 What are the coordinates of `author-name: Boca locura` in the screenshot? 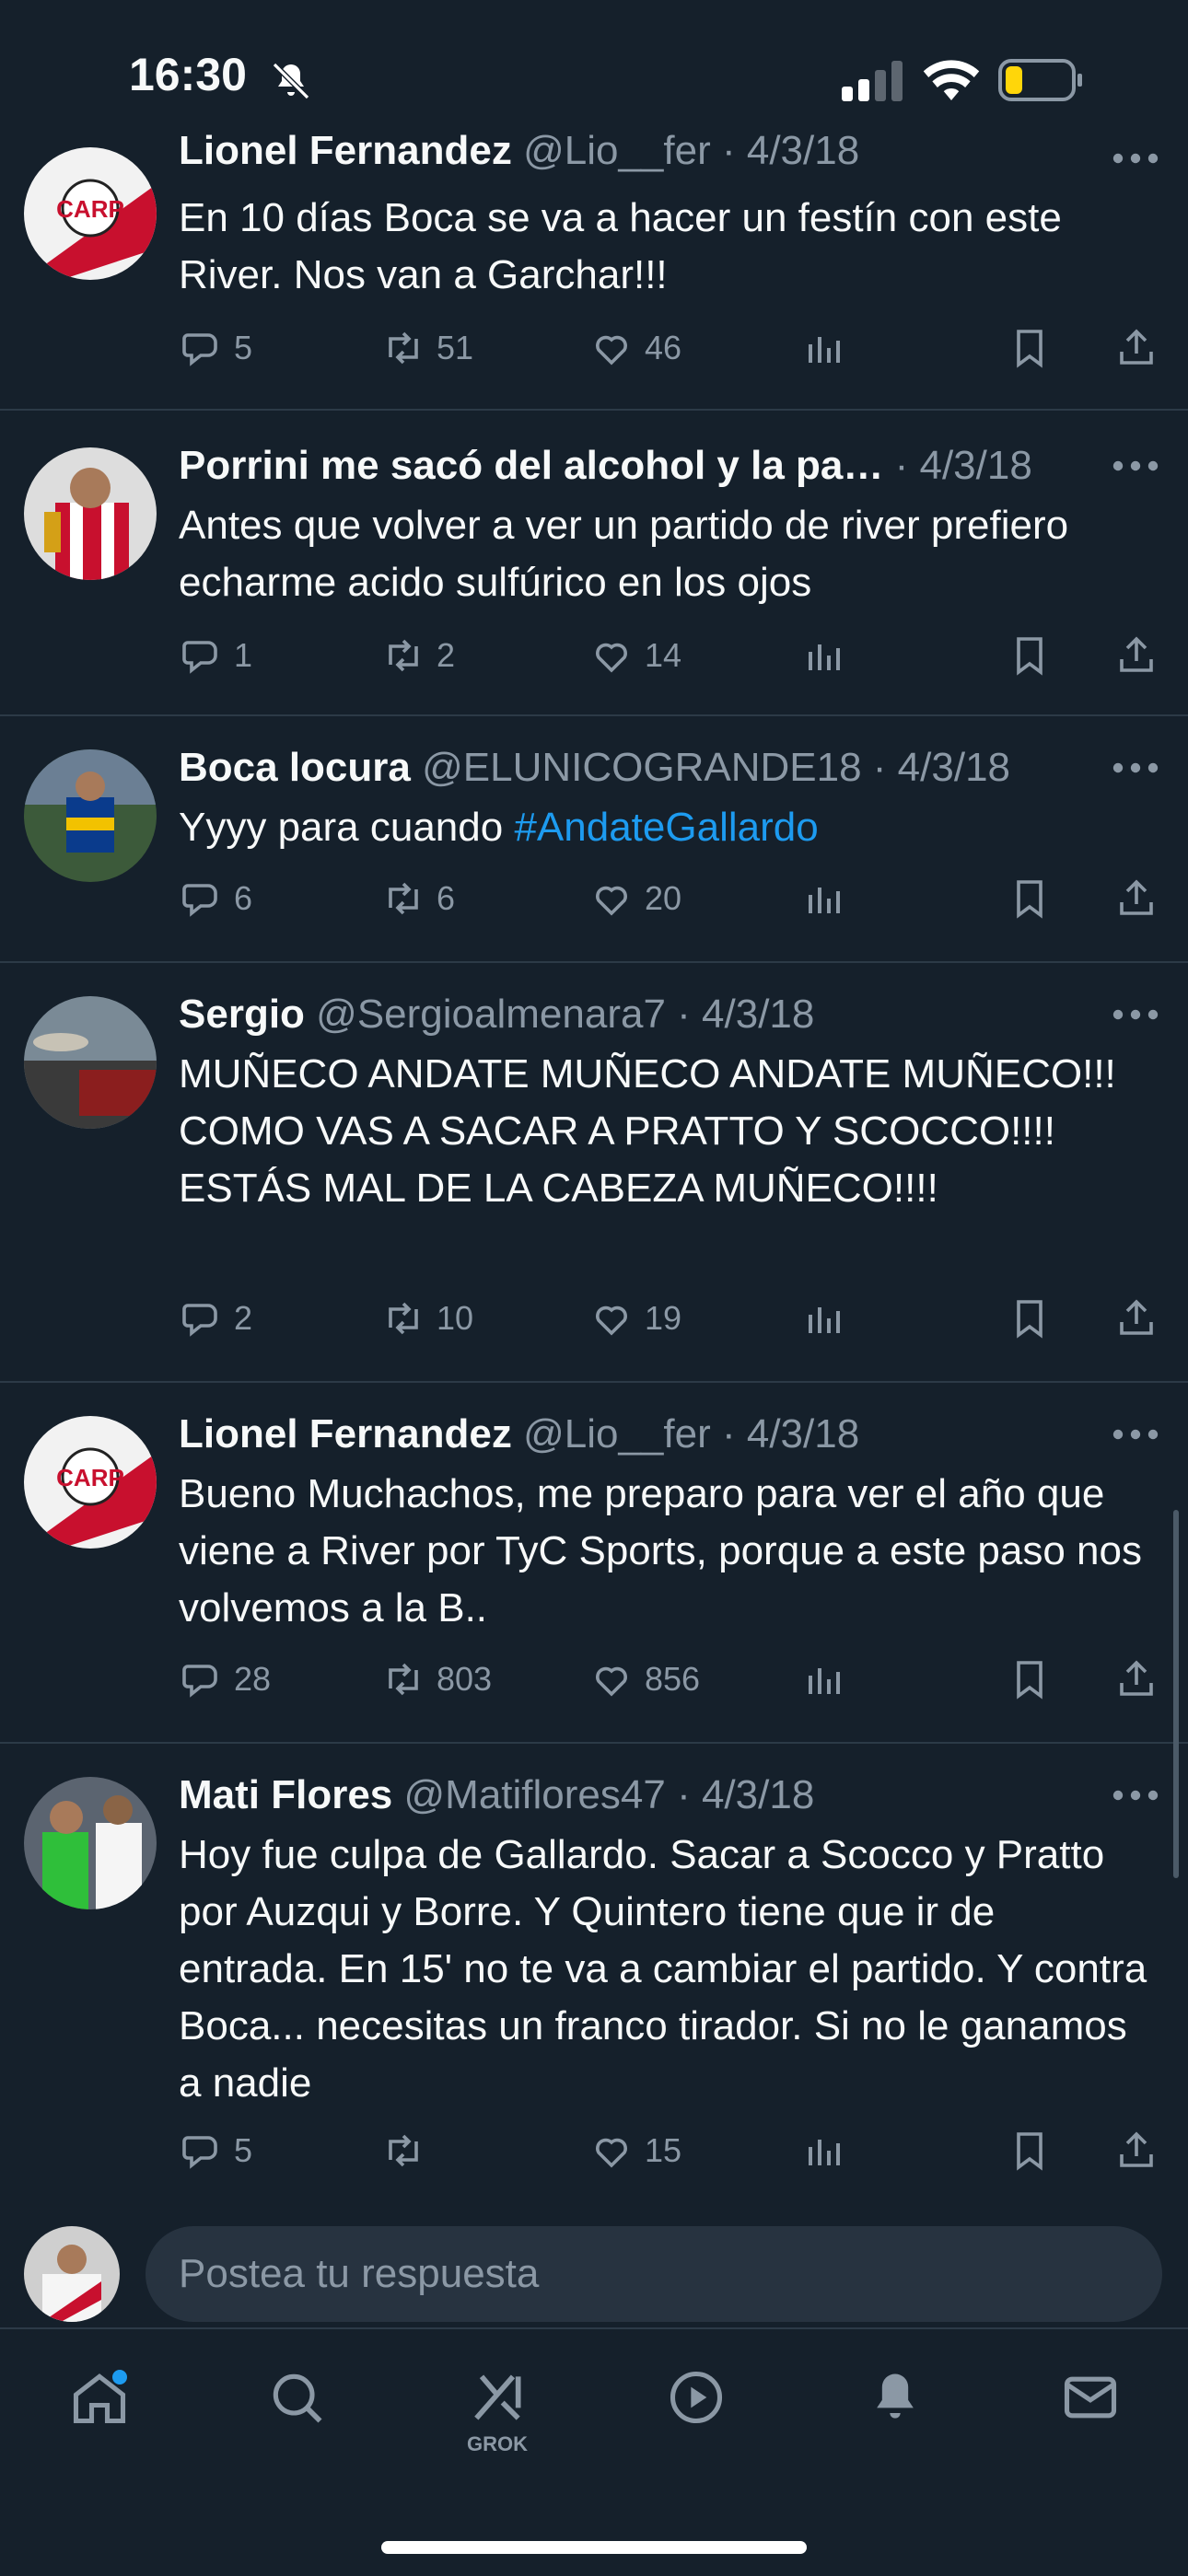 It's located at (295, 767).